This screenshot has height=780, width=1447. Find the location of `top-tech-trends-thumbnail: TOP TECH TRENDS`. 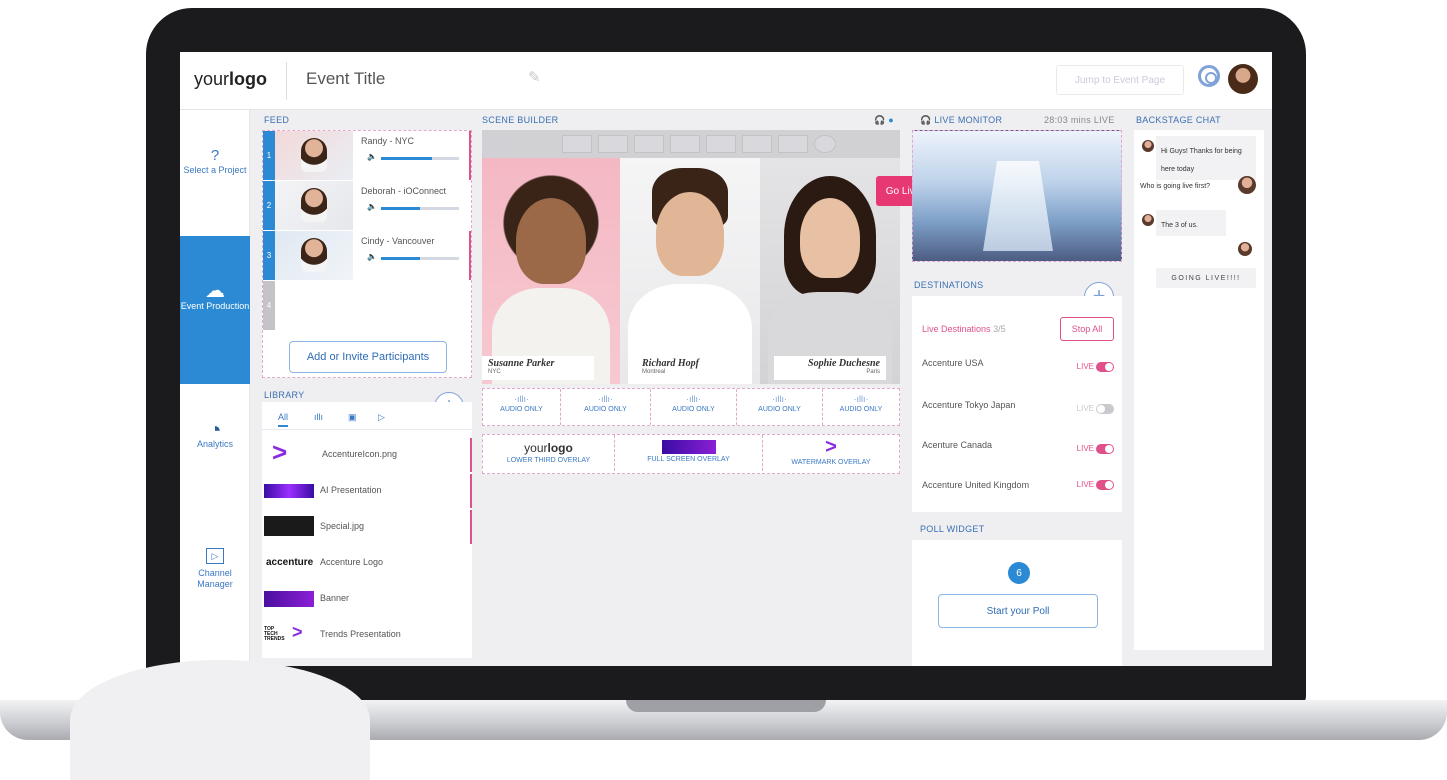

top-tech-trends-thumbnail: TOP TECH TRENDS is located at coordinates (274, 634).